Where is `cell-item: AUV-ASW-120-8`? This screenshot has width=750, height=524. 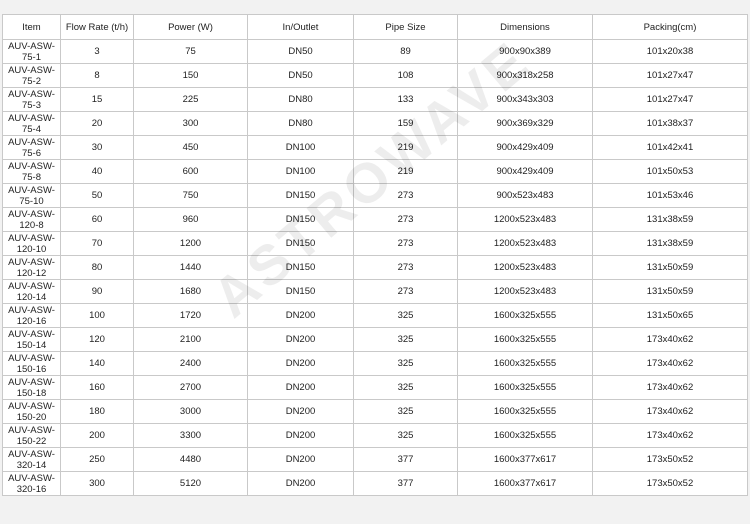
cell-item: AUV-ASW-120-8 is located at coordinates (31, 219).